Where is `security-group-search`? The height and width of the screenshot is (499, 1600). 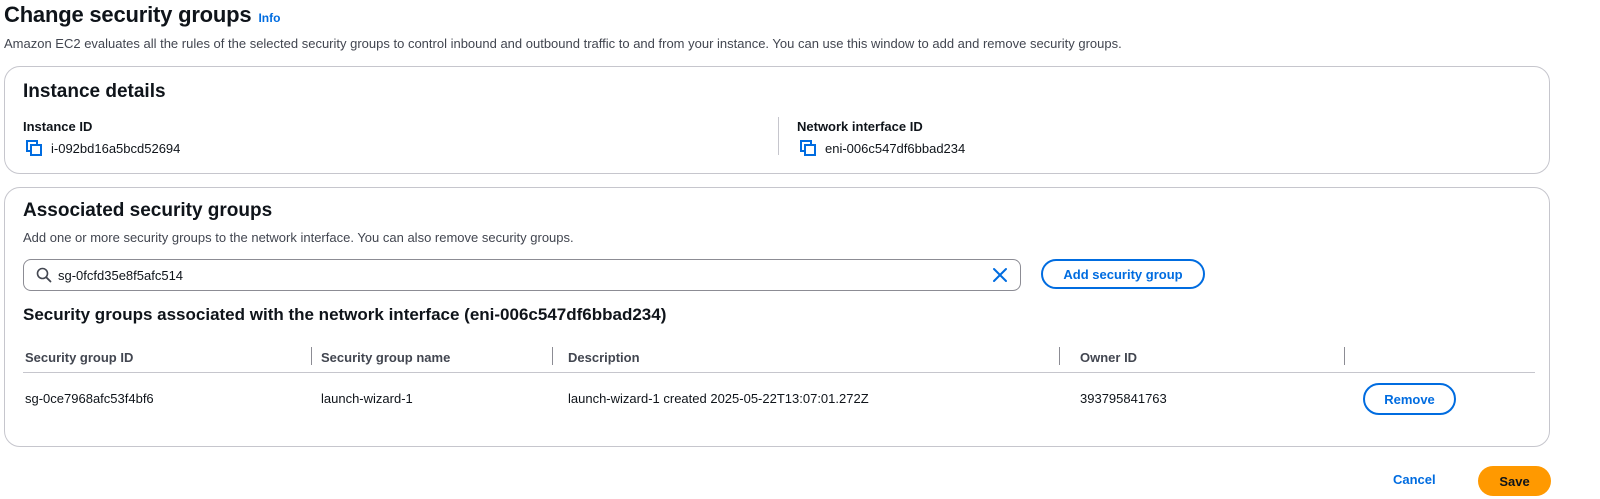
security-group-search is located at coordinates (522, 275).